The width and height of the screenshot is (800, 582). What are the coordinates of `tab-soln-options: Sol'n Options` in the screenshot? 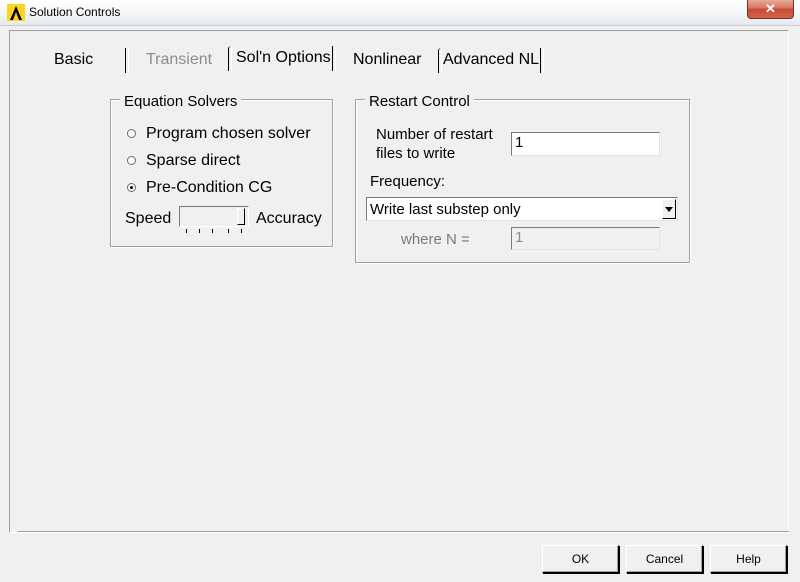 It's located at (283, 58).